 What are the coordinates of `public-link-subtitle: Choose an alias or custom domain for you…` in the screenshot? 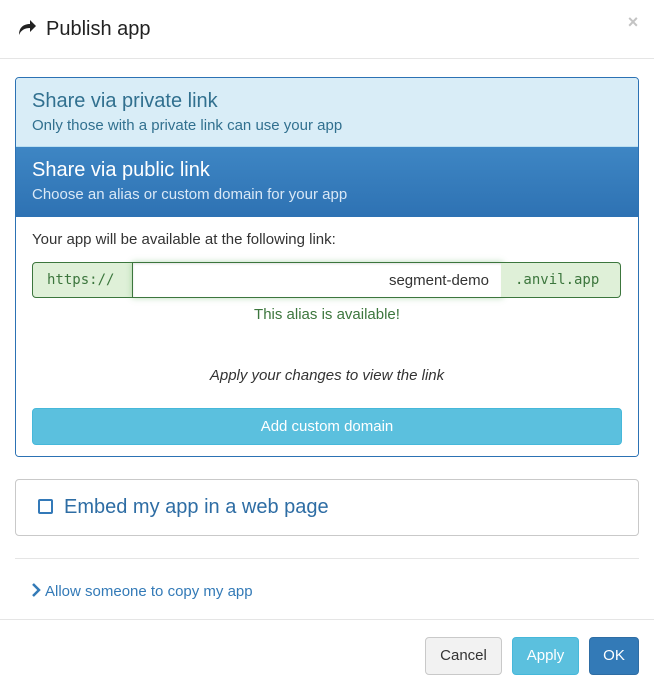 It's located at (190, 194).